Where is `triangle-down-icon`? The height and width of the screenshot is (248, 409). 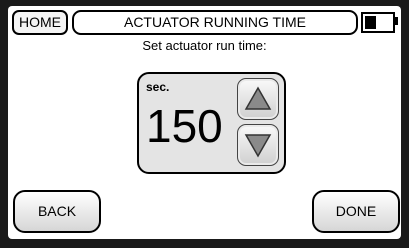
triangle-down-icon is located at coordinates (258, 146).